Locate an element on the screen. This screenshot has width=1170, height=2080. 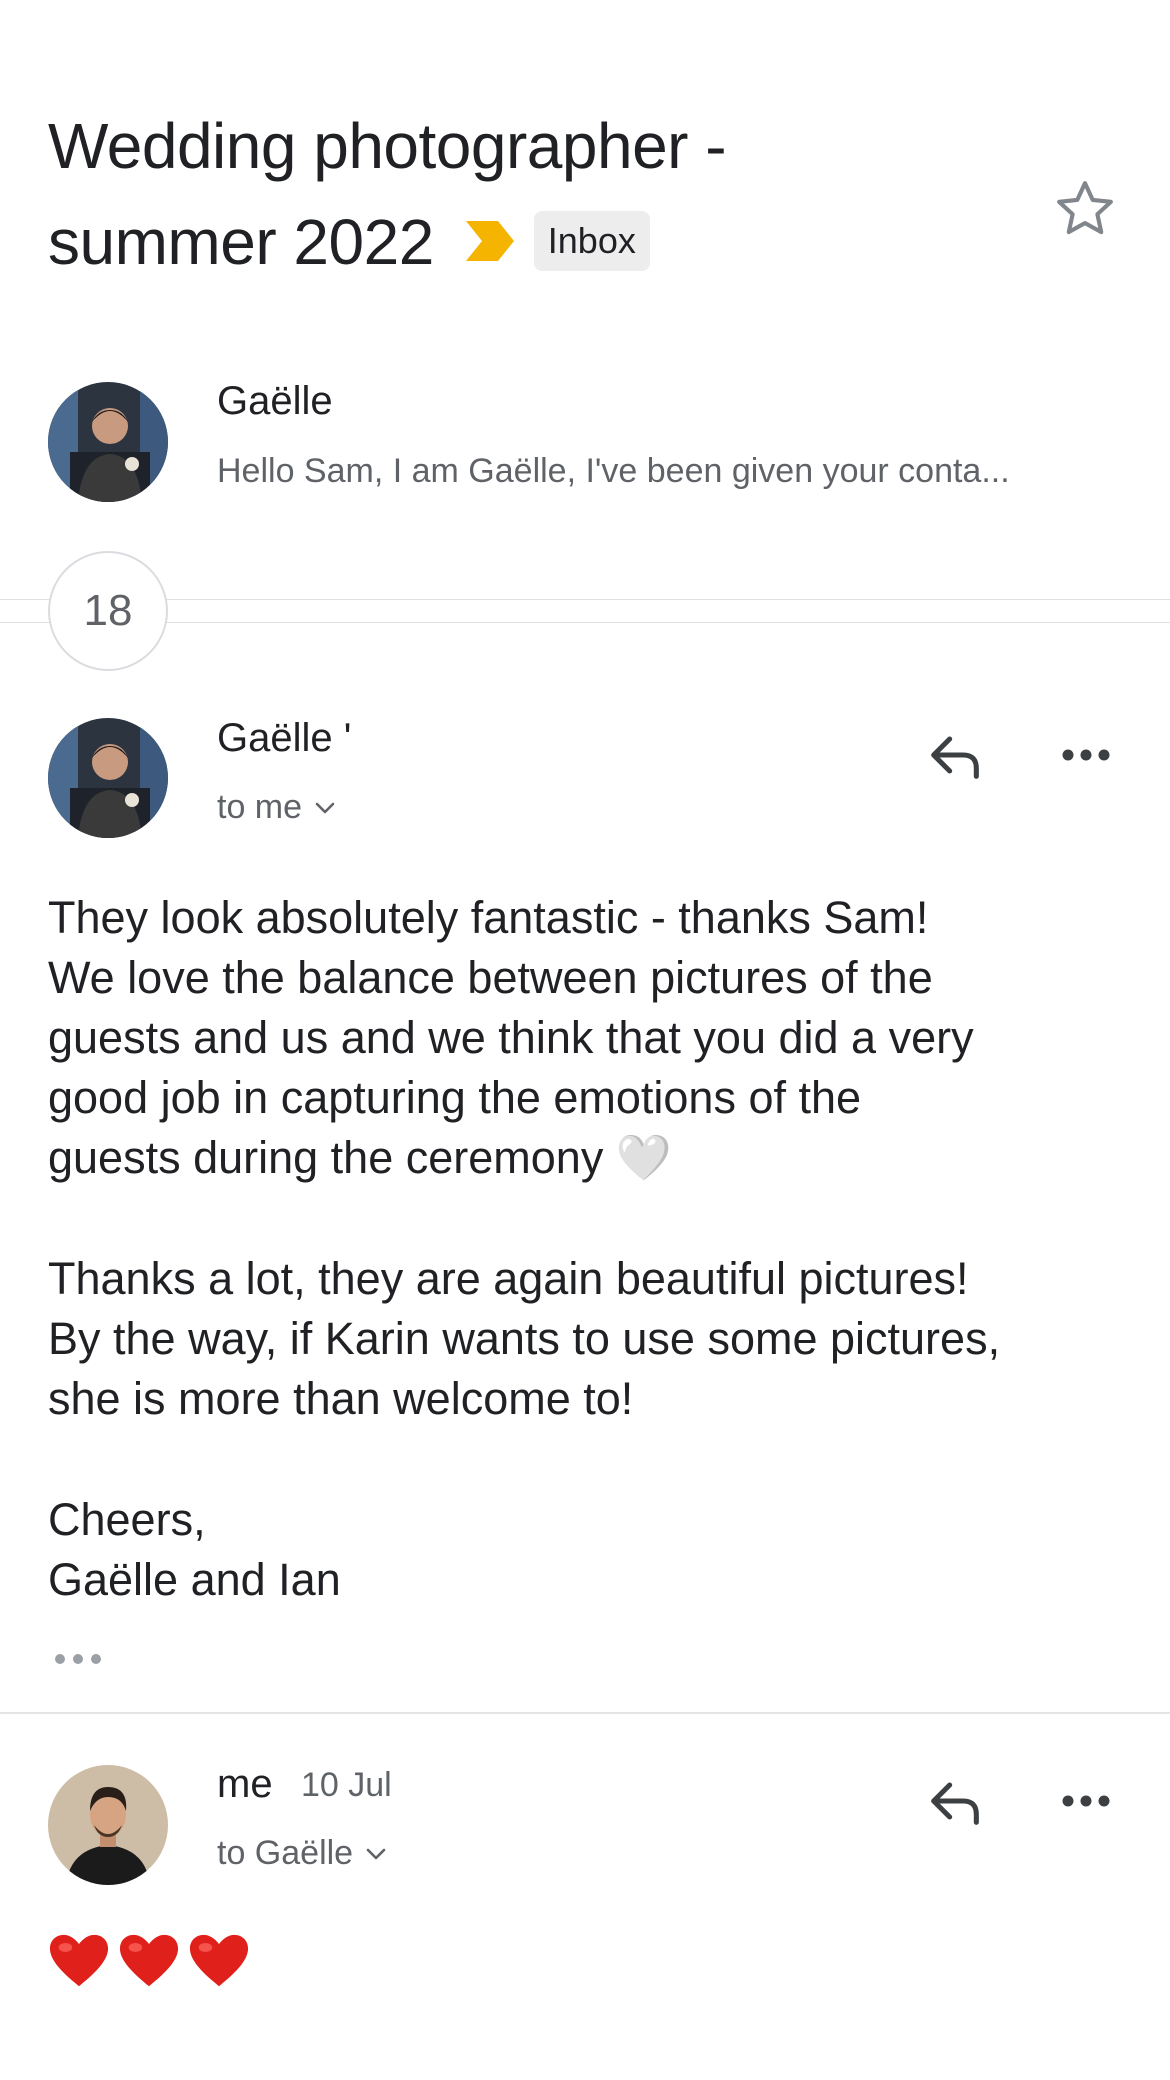
white-heart-emoji: 🤍 is located at coordinates (643, 1157).